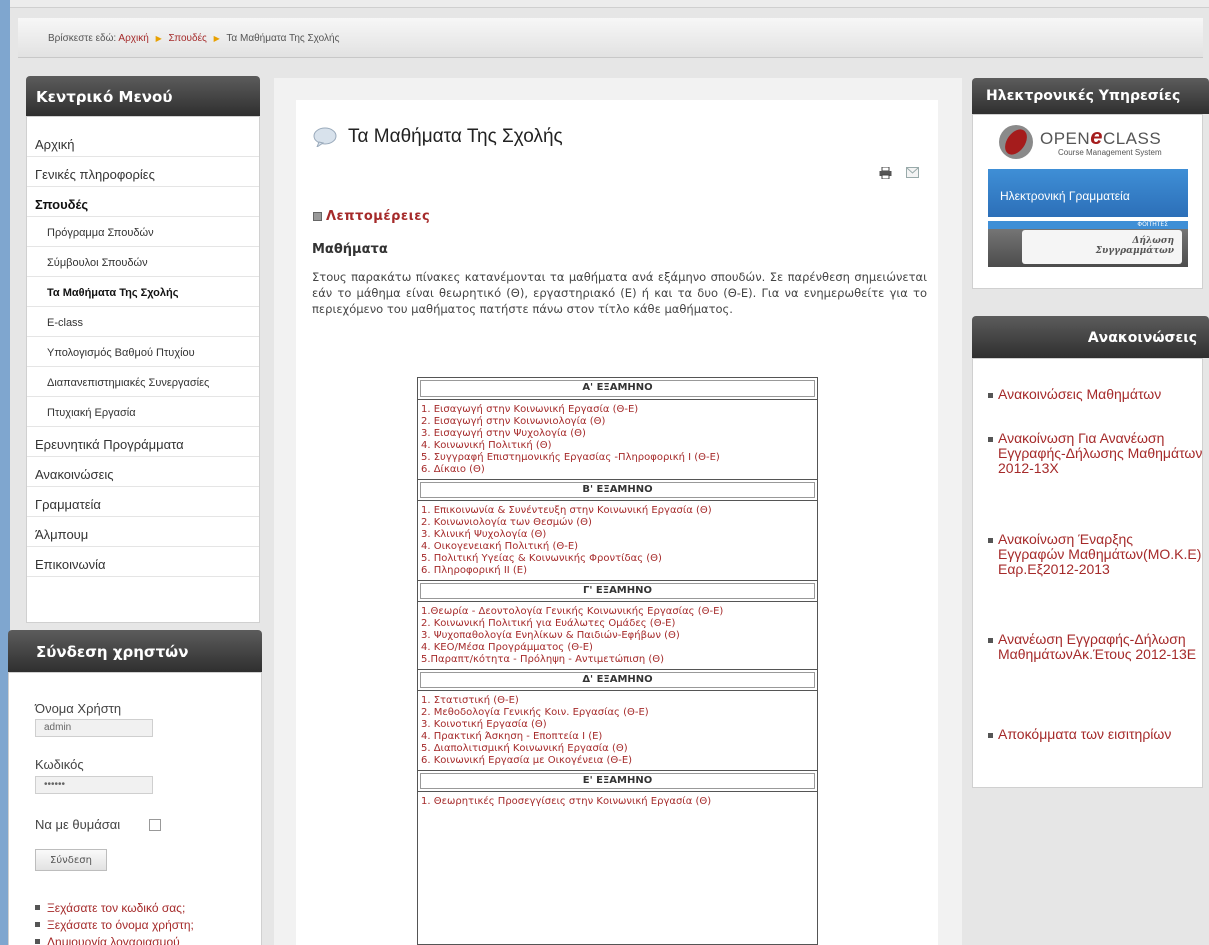 The height and width of the screenshot is (945, 1209). What do you see at coordinates (350, 249) in the screenshot?
I see `section-heading: Μαθήματα` at bounding box center [350, 249].